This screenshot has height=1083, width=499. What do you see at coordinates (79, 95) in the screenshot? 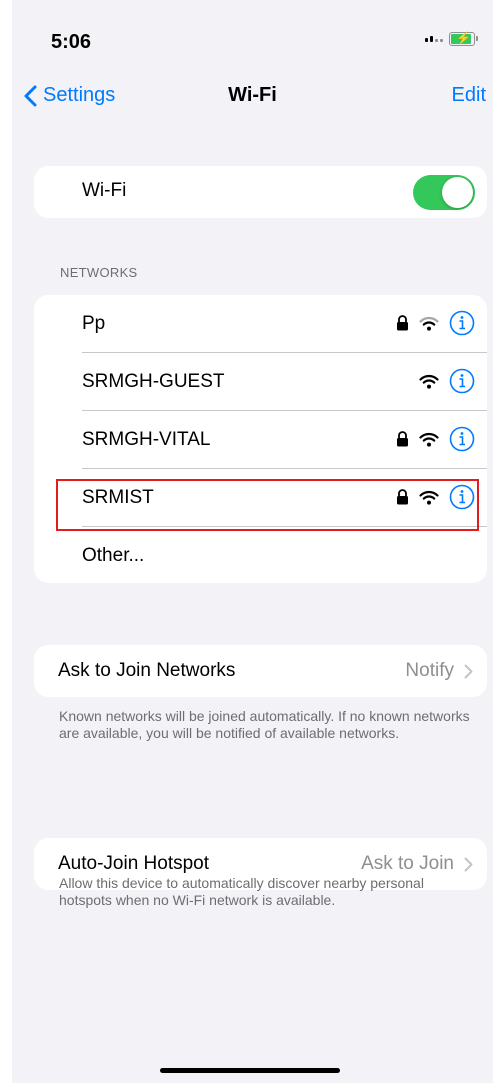
I see `back-label: Settings` at bounding box center [79, 95].